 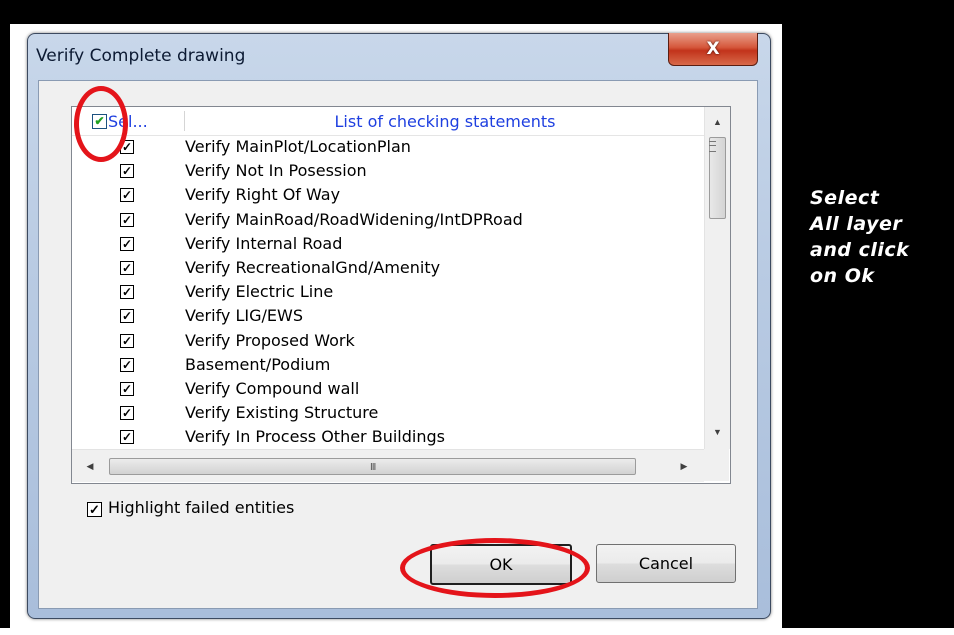 I want to click on list-item: ✓ Verify MainPlot/LocationPlan, so click(x=388, y=148).